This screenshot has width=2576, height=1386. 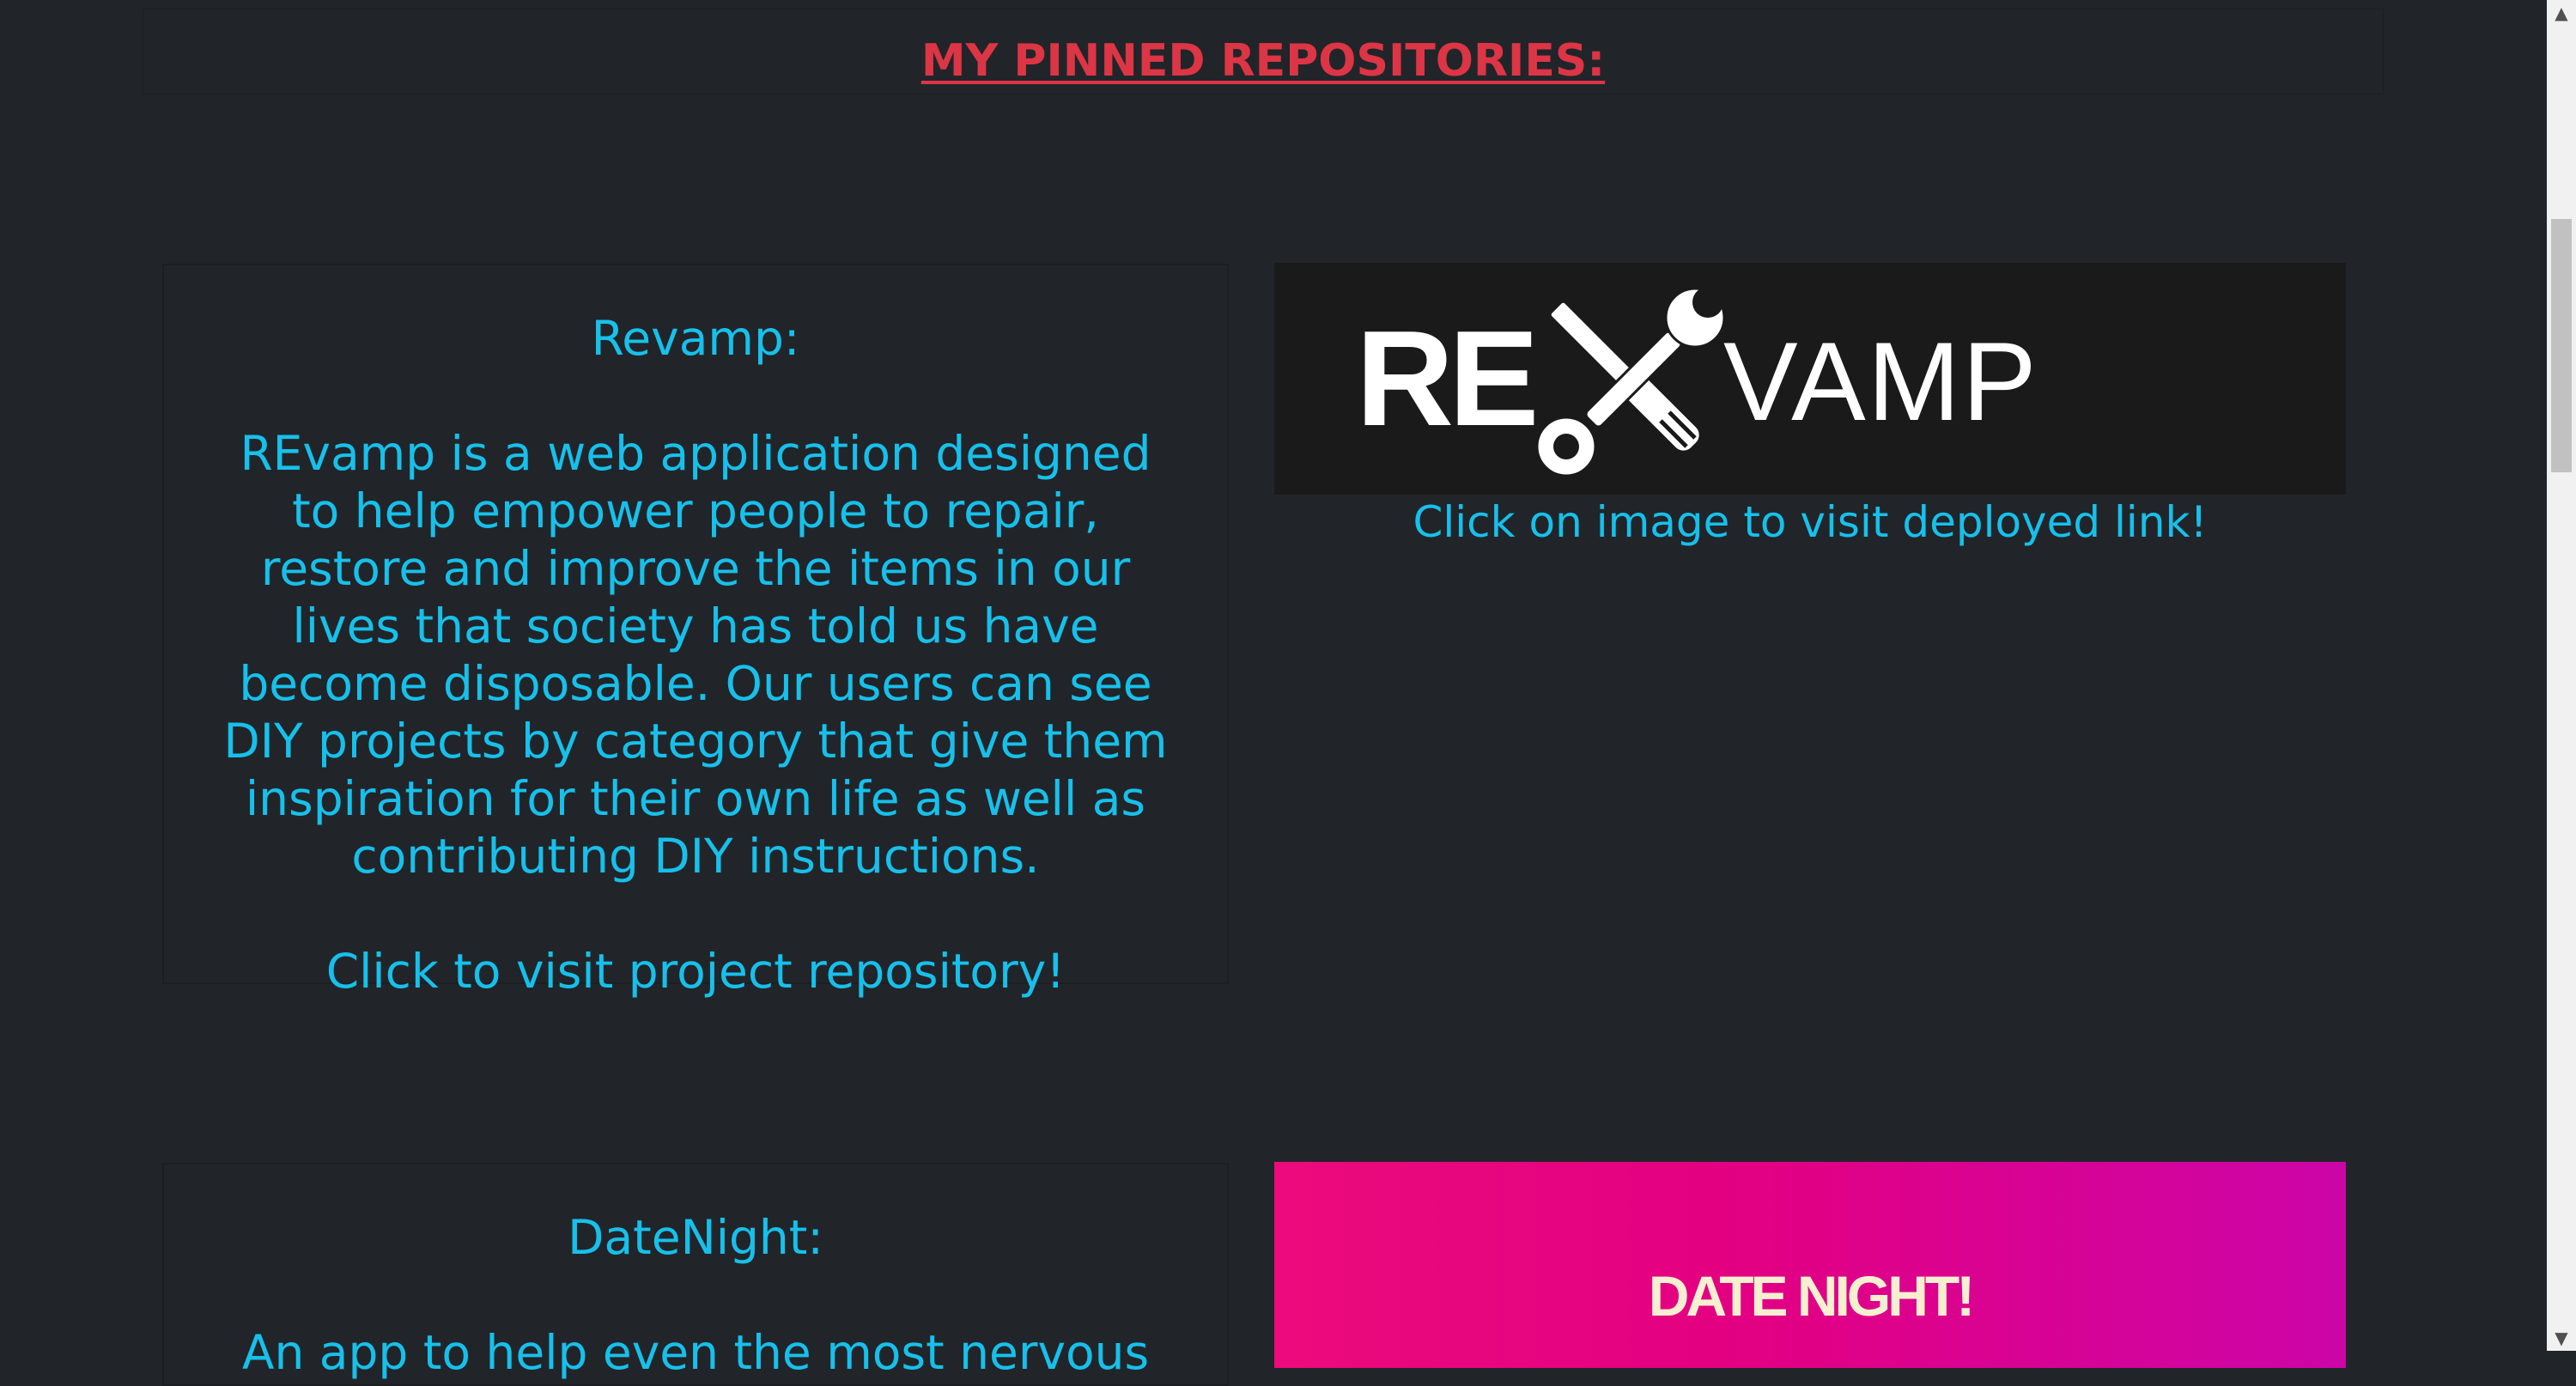 I want to click on pinned-repos-header: MY PINNED REPOSITORIES:, so click(x=1263, y=51).